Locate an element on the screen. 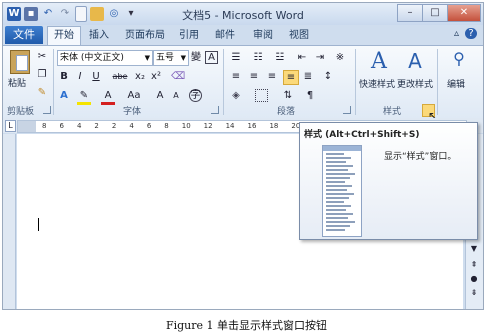  change-styles-icon: A is located at coordinates (415, 61).